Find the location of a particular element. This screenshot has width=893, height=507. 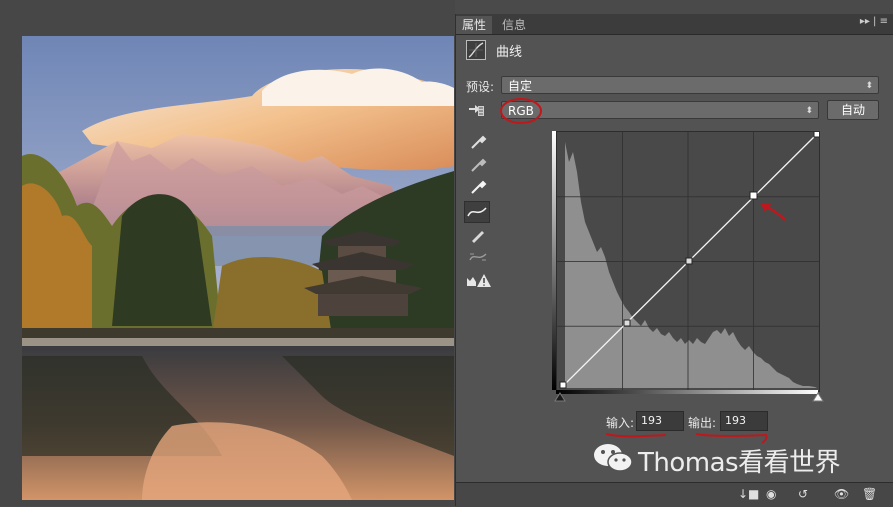

watermark: Thomas看看世界 is located at coordinates (716, 459).